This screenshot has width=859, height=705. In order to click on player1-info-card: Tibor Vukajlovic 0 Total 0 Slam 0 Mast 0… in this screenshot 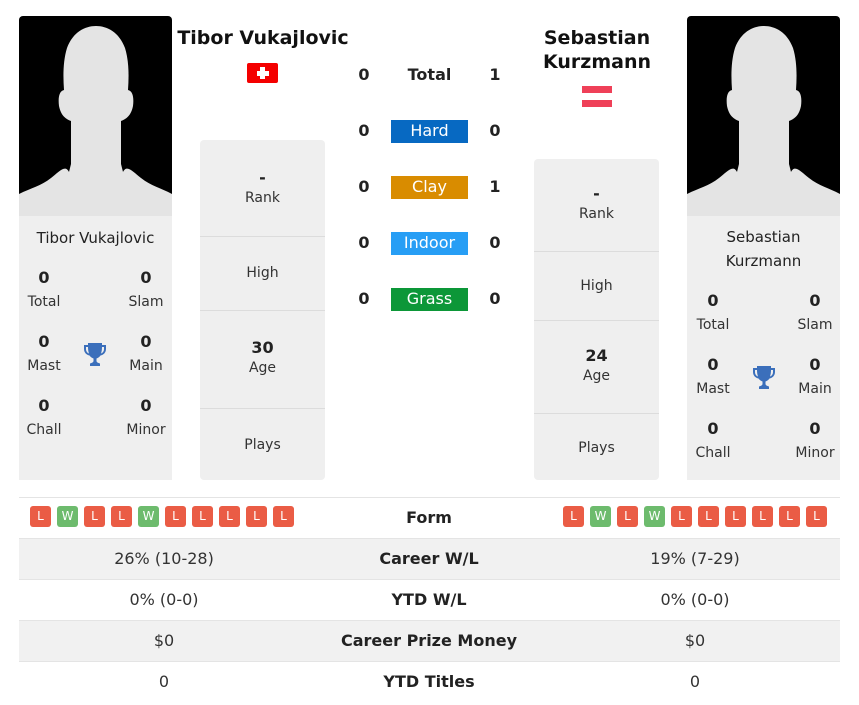, I will do `click(95, 348)`.